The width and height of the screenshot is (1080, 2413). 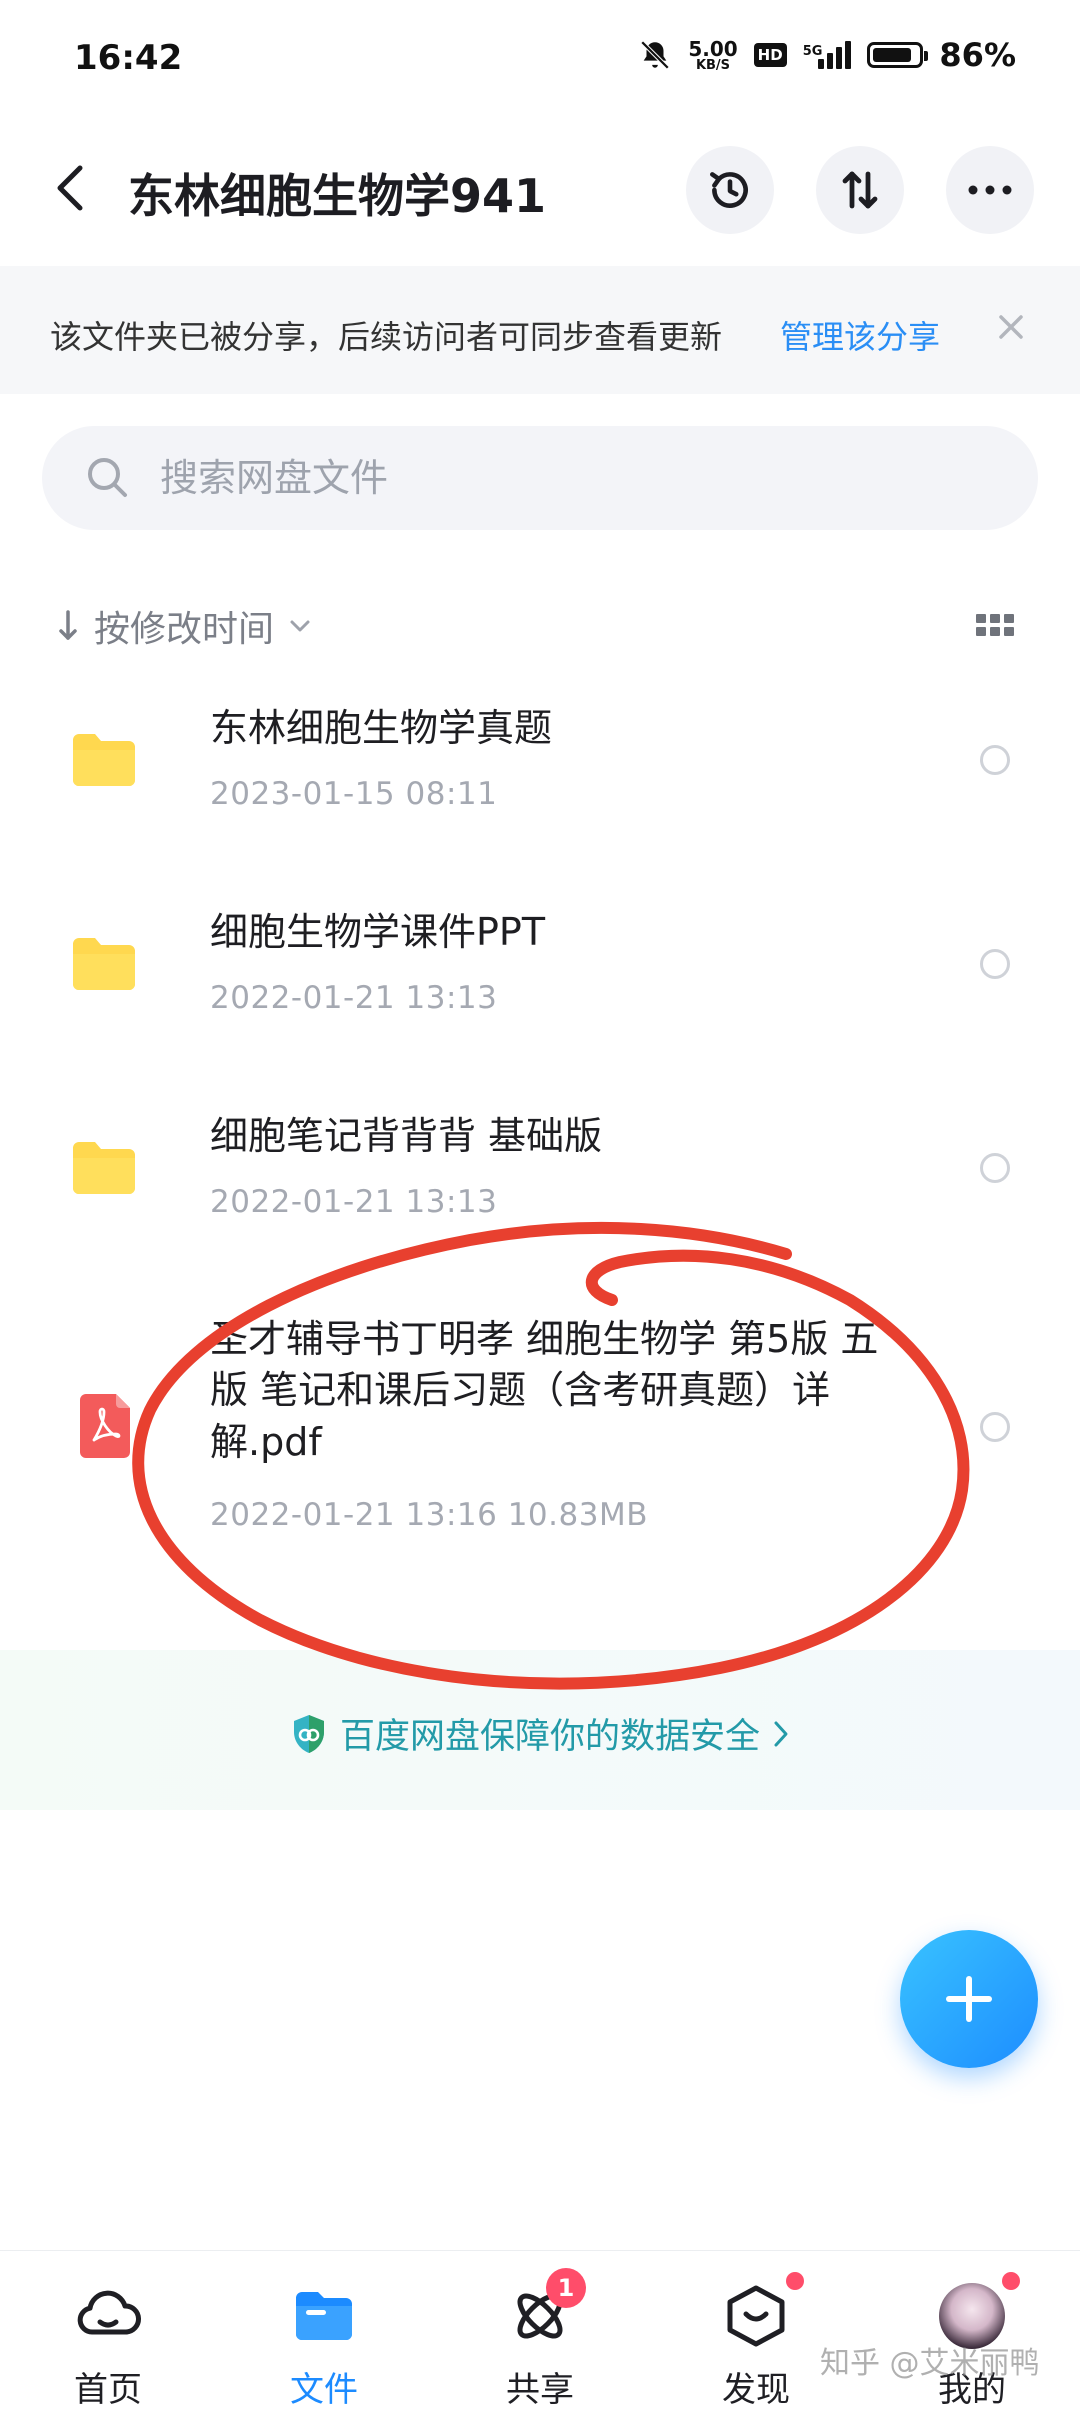 I want to click on history-button, so click(x=730, y=190).